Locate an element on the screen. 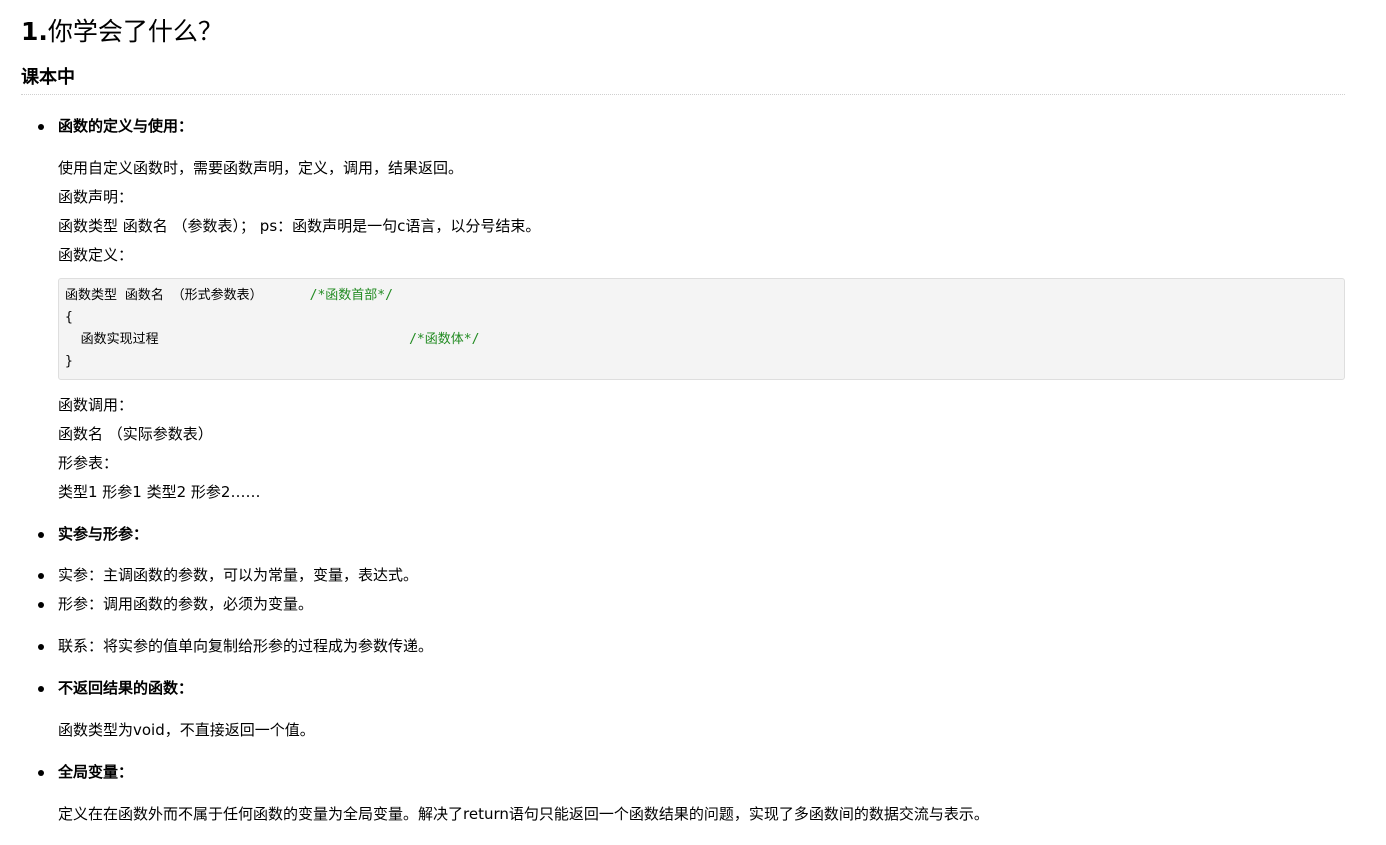 The image size is (1386, 845). list-item-void: 不返回结果的函数： is located at coordinates (683, 688).